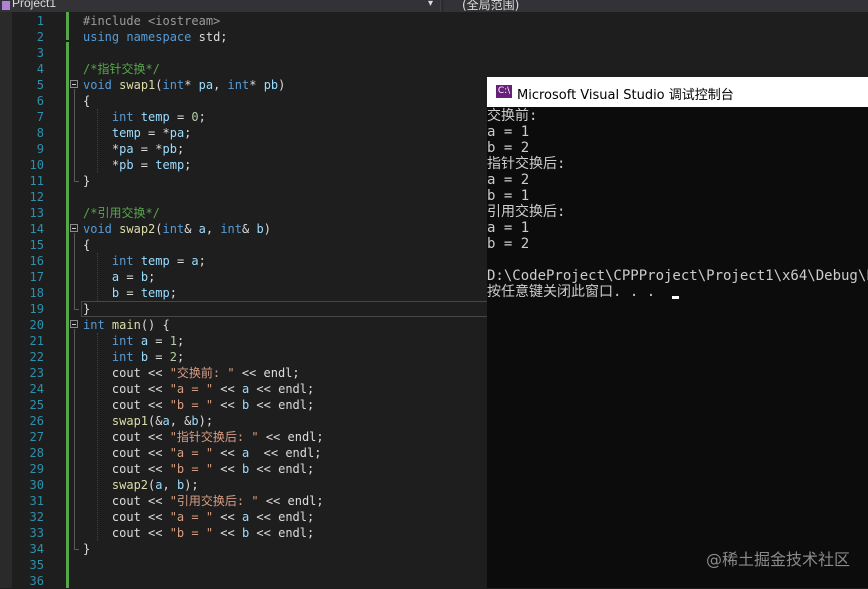 The width and height of the screenshot is (868, 589). Describe the element at coordinates (158, 117) in the screenshot. I see `code-text: int temp = 0;` at that location.